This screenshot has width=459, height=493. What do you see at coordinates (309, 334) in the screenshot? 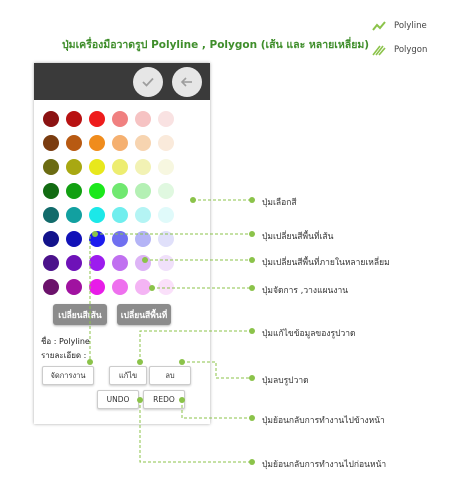
I see `callout-edit: ปุ่มแก้ไขข้อมูลของรูปวาด` at bounding box center [309, 334].